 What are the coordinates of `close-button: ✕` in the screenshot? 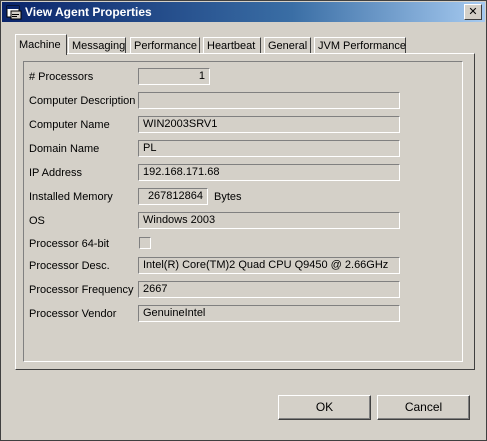 It's located at (473, 12).